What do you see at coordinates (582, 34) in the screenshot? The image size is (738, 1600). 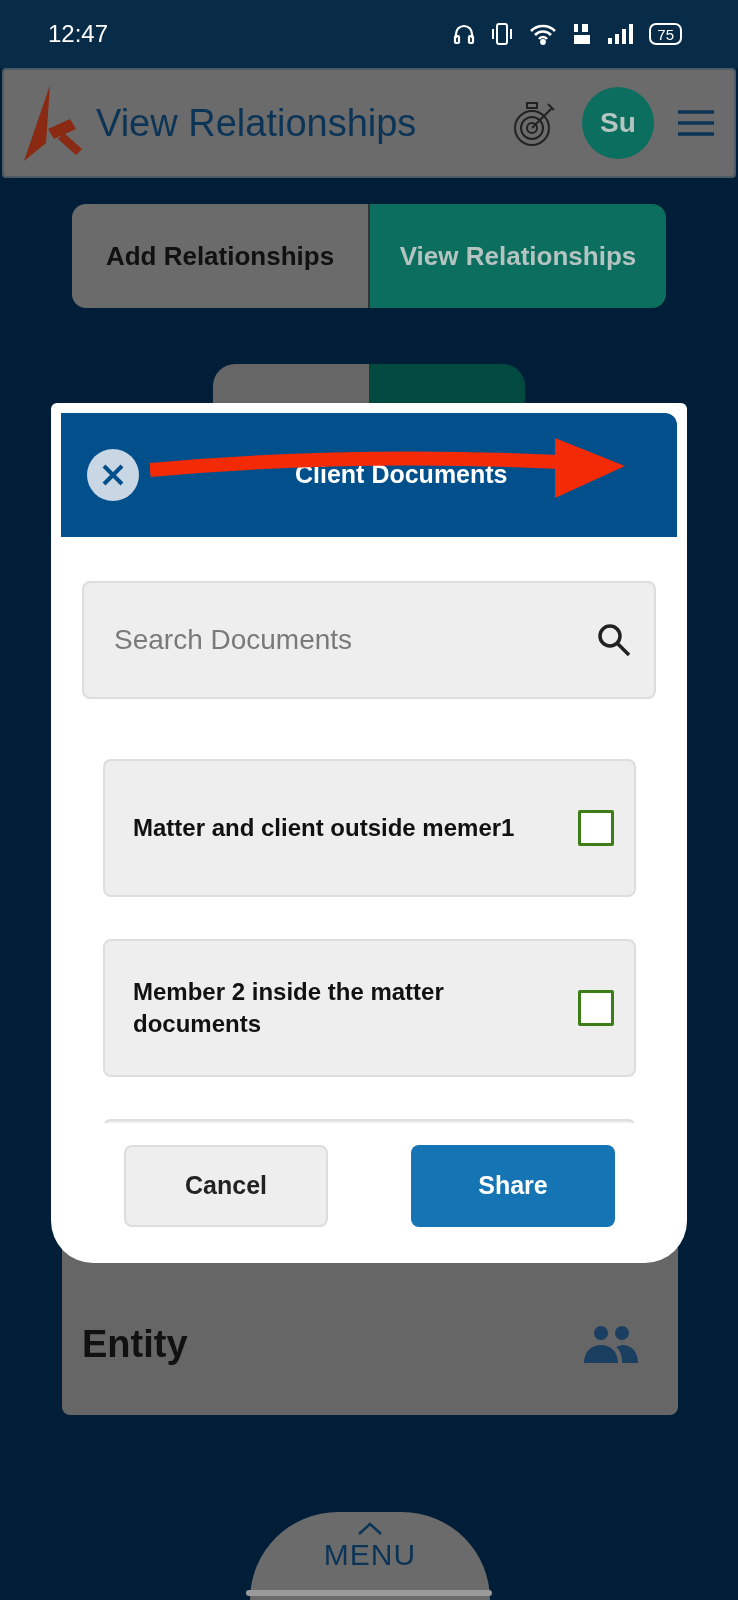 I see `volte-icon` at bounding box center [582, 34].